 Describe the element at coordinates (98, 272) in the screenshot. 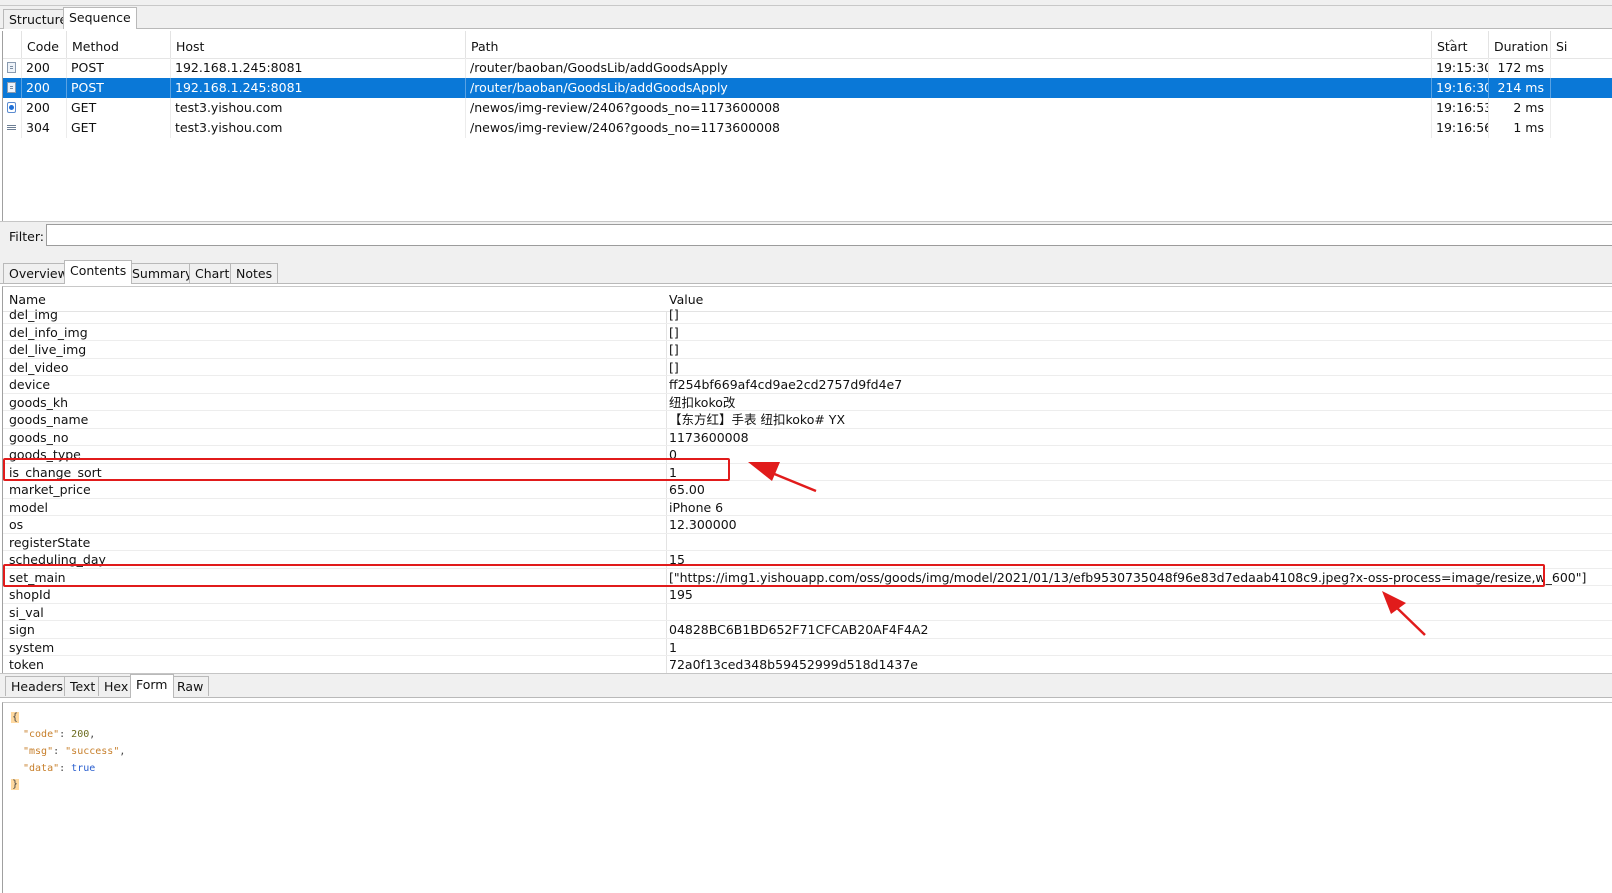

I see `tab-contents: Contents` at that location.